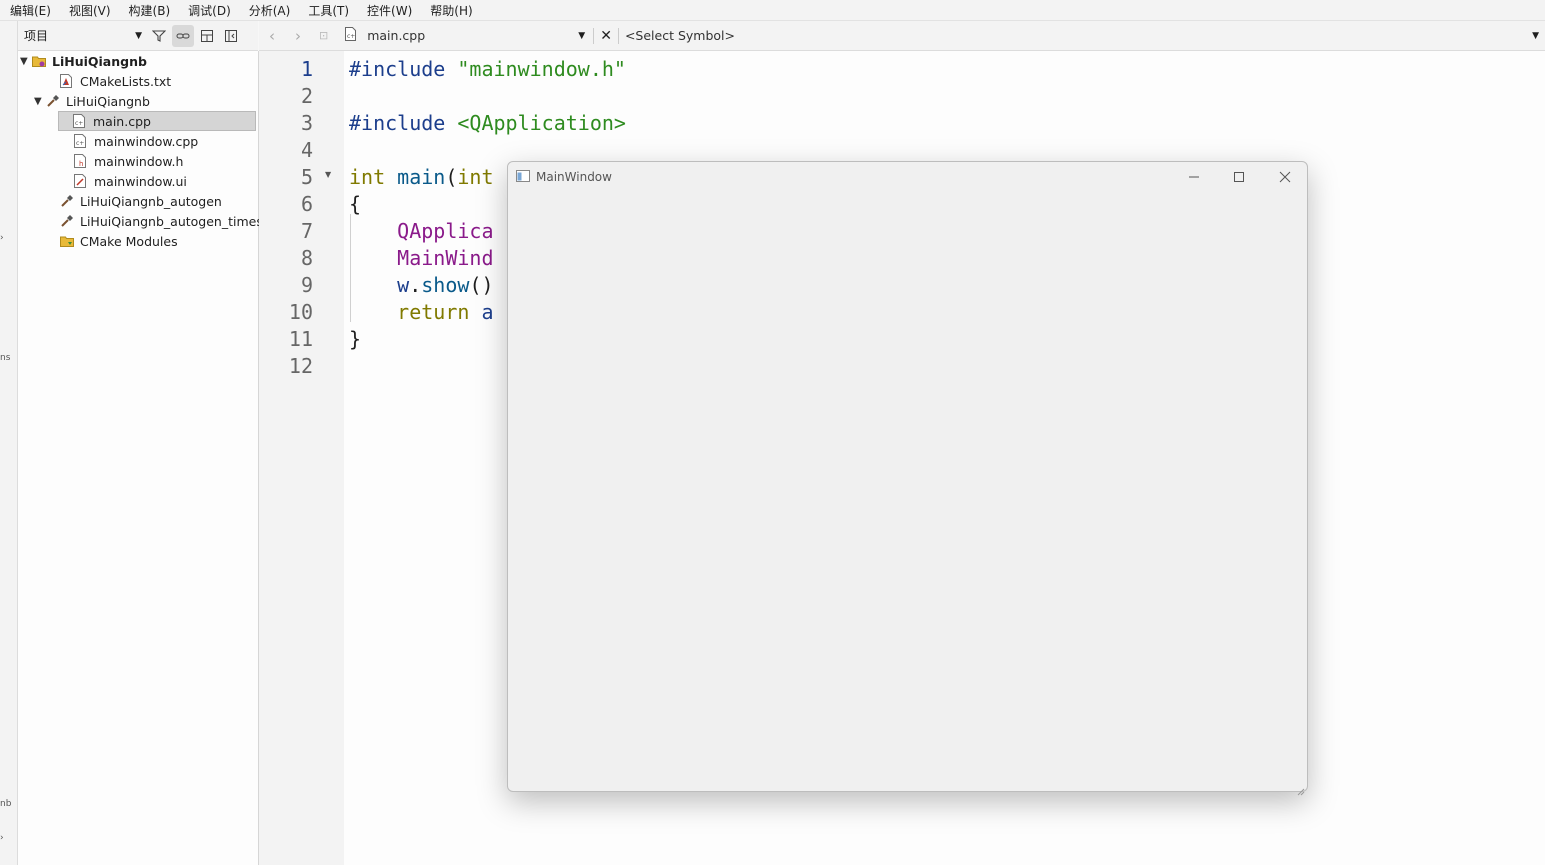 The width and height of the screenshot is (1545, 865). I want to click on mode-sidebar: › ns nb ›, so click(9, 443).